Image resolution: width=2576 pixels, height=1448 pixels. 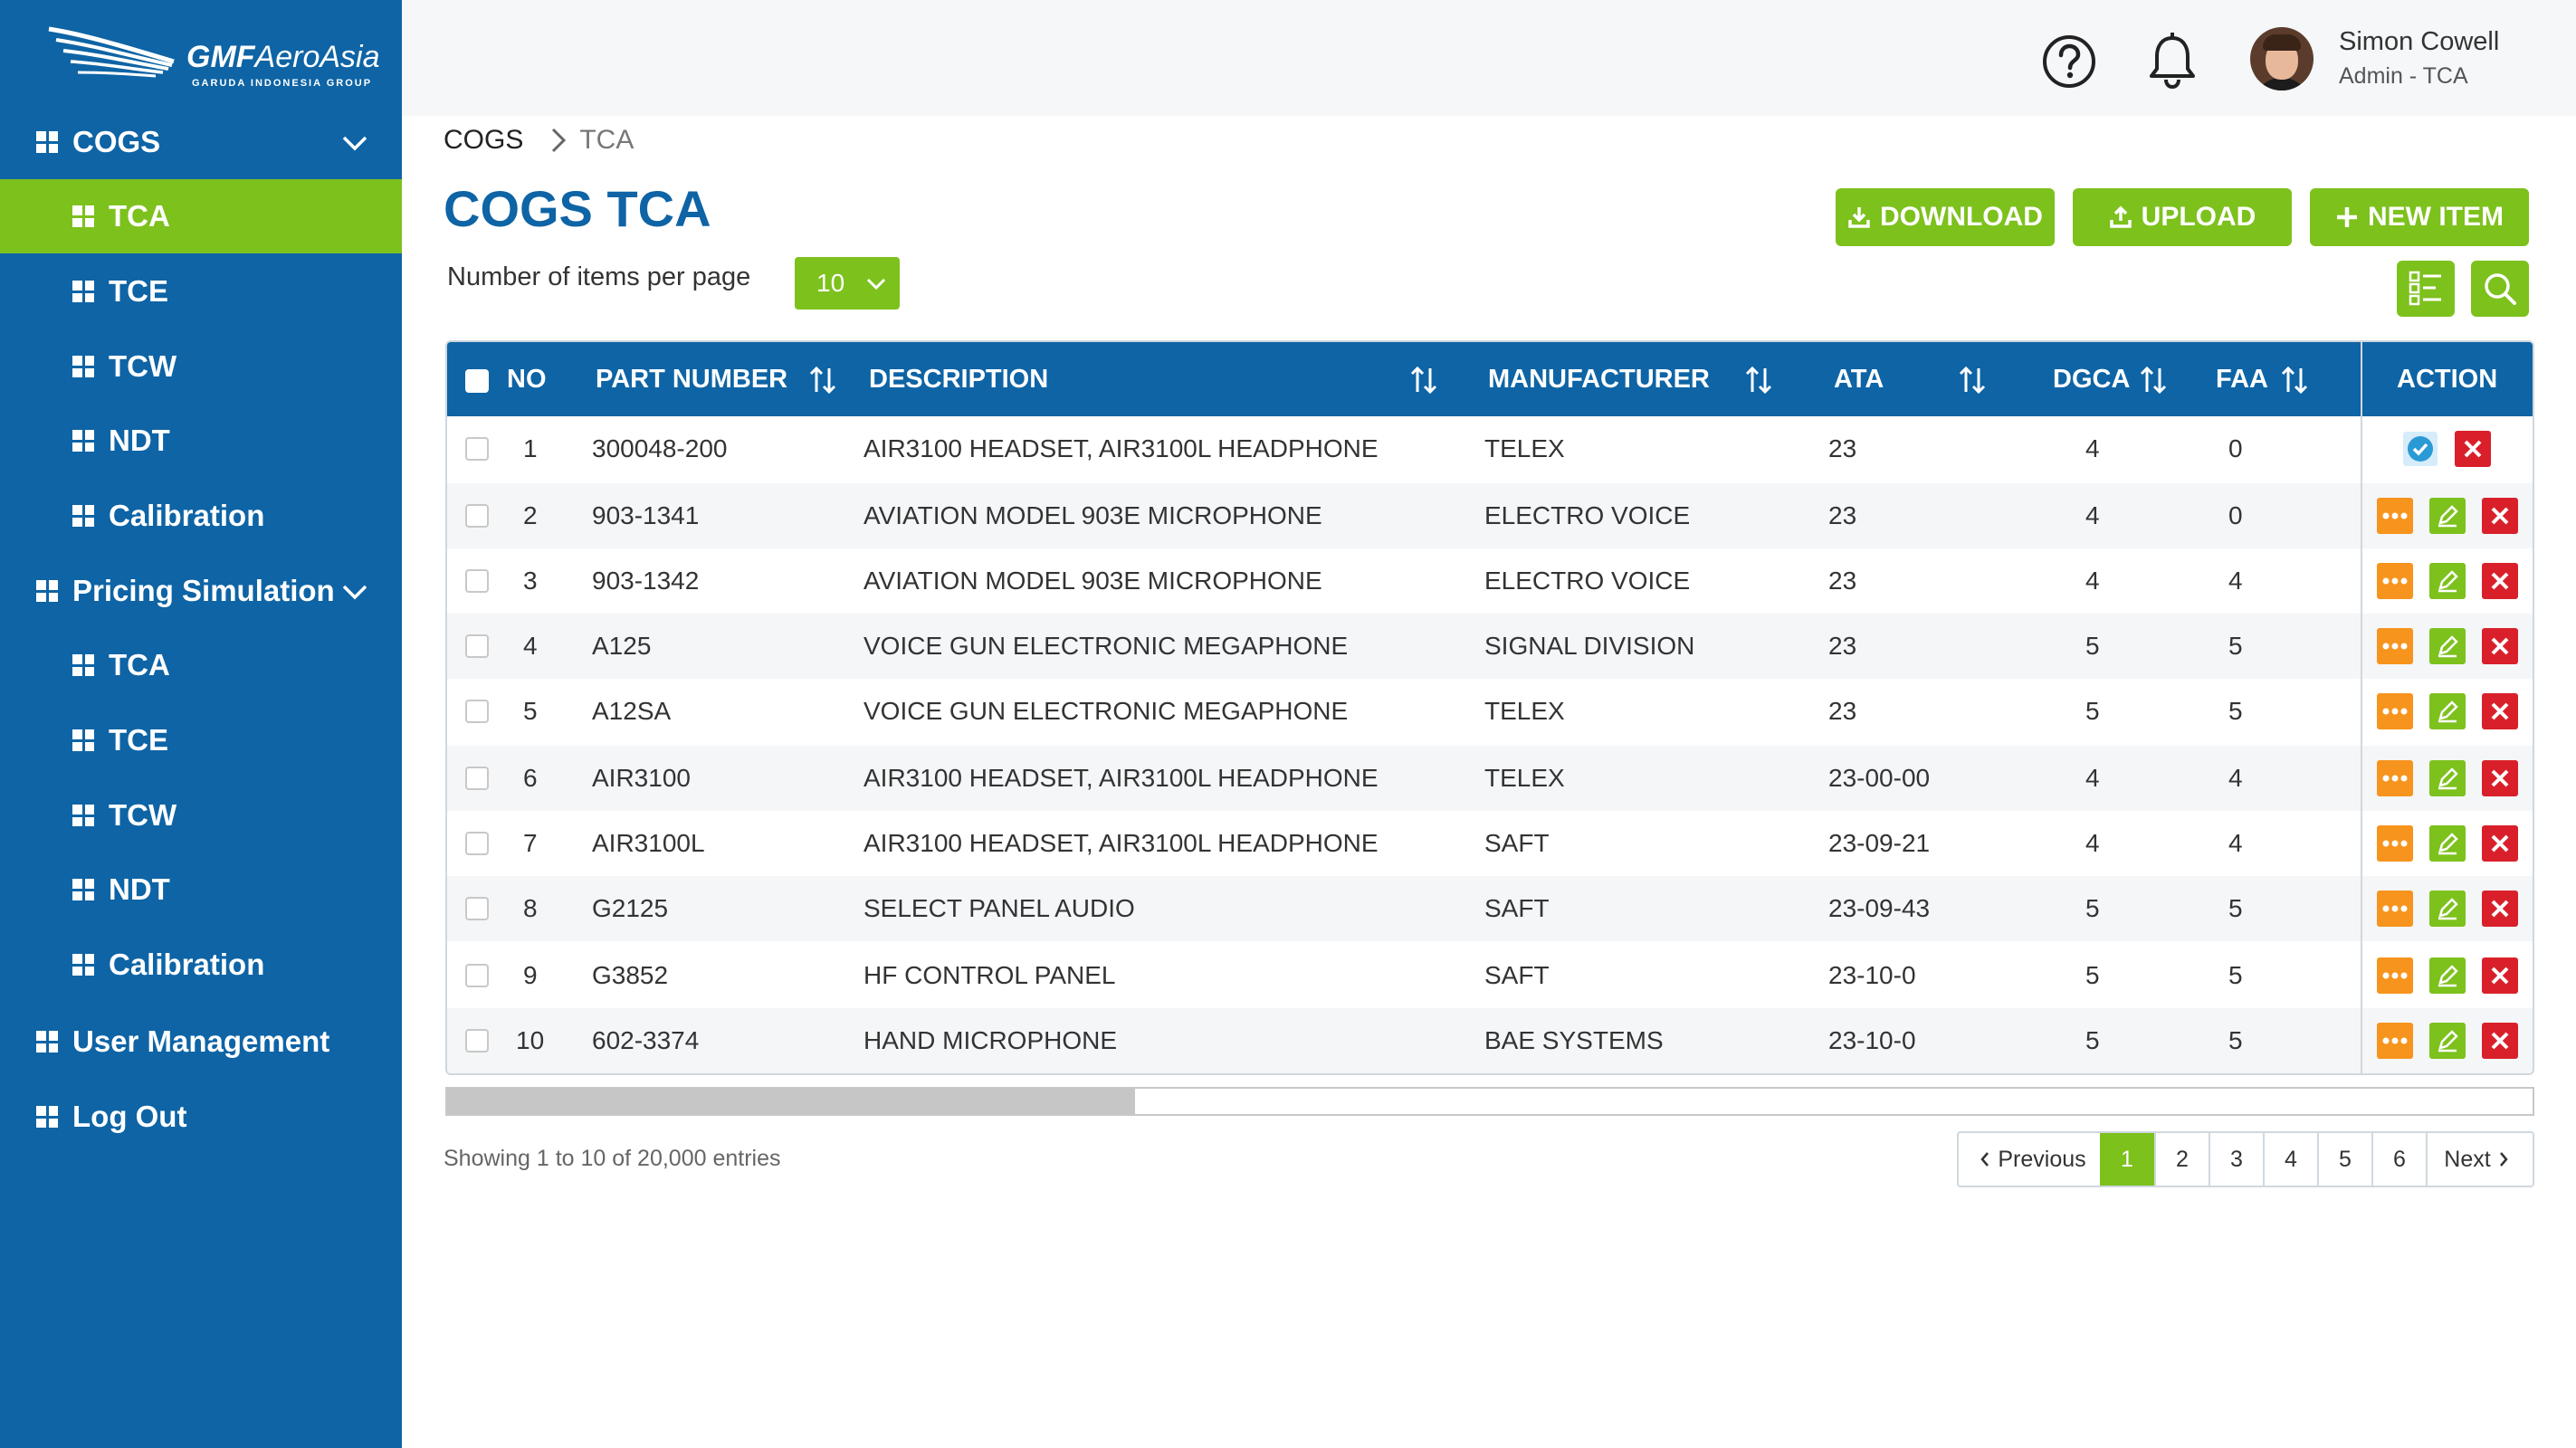 What do you see at coordinates (2290, 1160) in the screenshot?
I see `page-button-4: 4` at bounding box center [2290, 1160].